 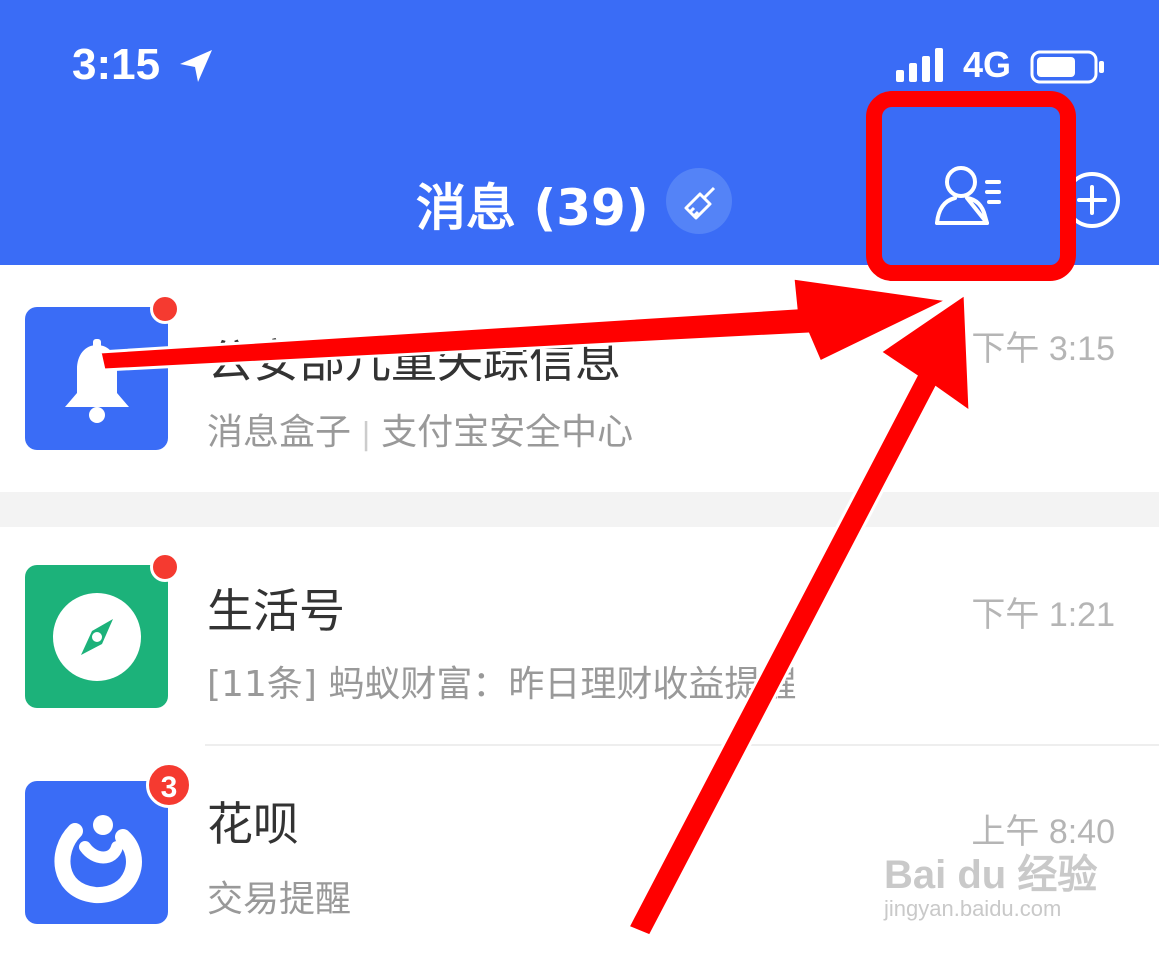 What do you see at coordinates (1043, 349) in the screenshot?
I see `message-time: 下午 3:15` at bounding box center [1043, 349].